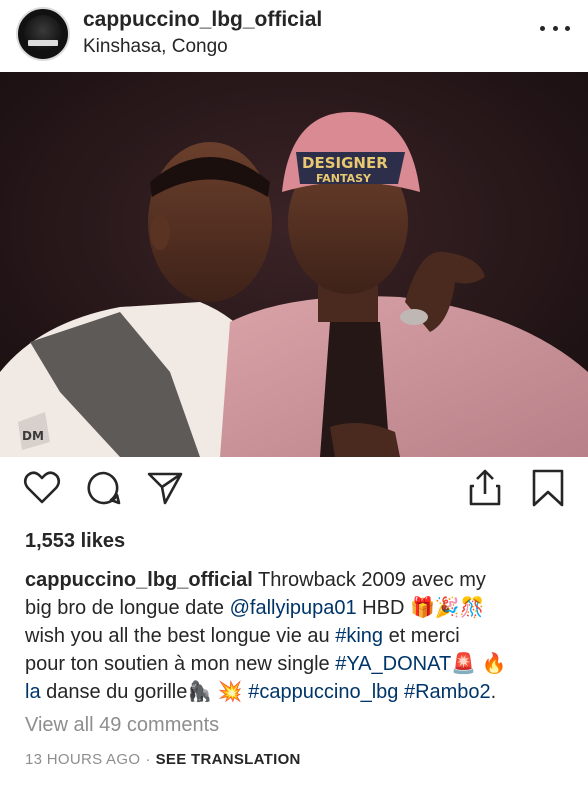  What do you see at coordinates (75, 541) in the screenshot?
I see `likes-count: 1,553 likes` at bounding box center [75, 541].